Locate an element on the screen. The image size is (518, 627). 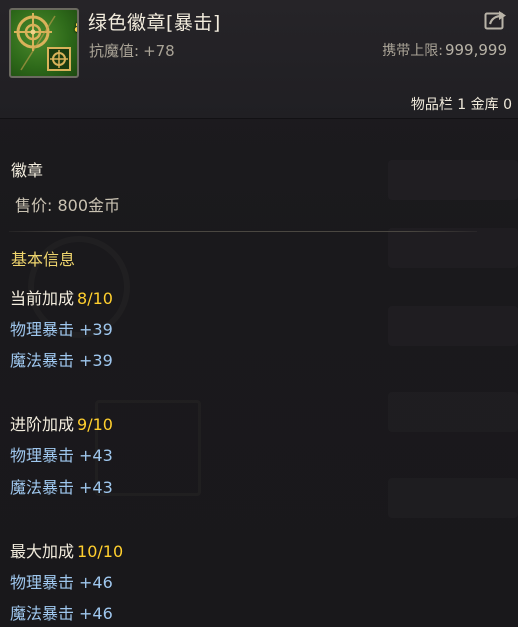
tier-stat-row: 魔法暴击 +46 is located at coordinates (61, 612).